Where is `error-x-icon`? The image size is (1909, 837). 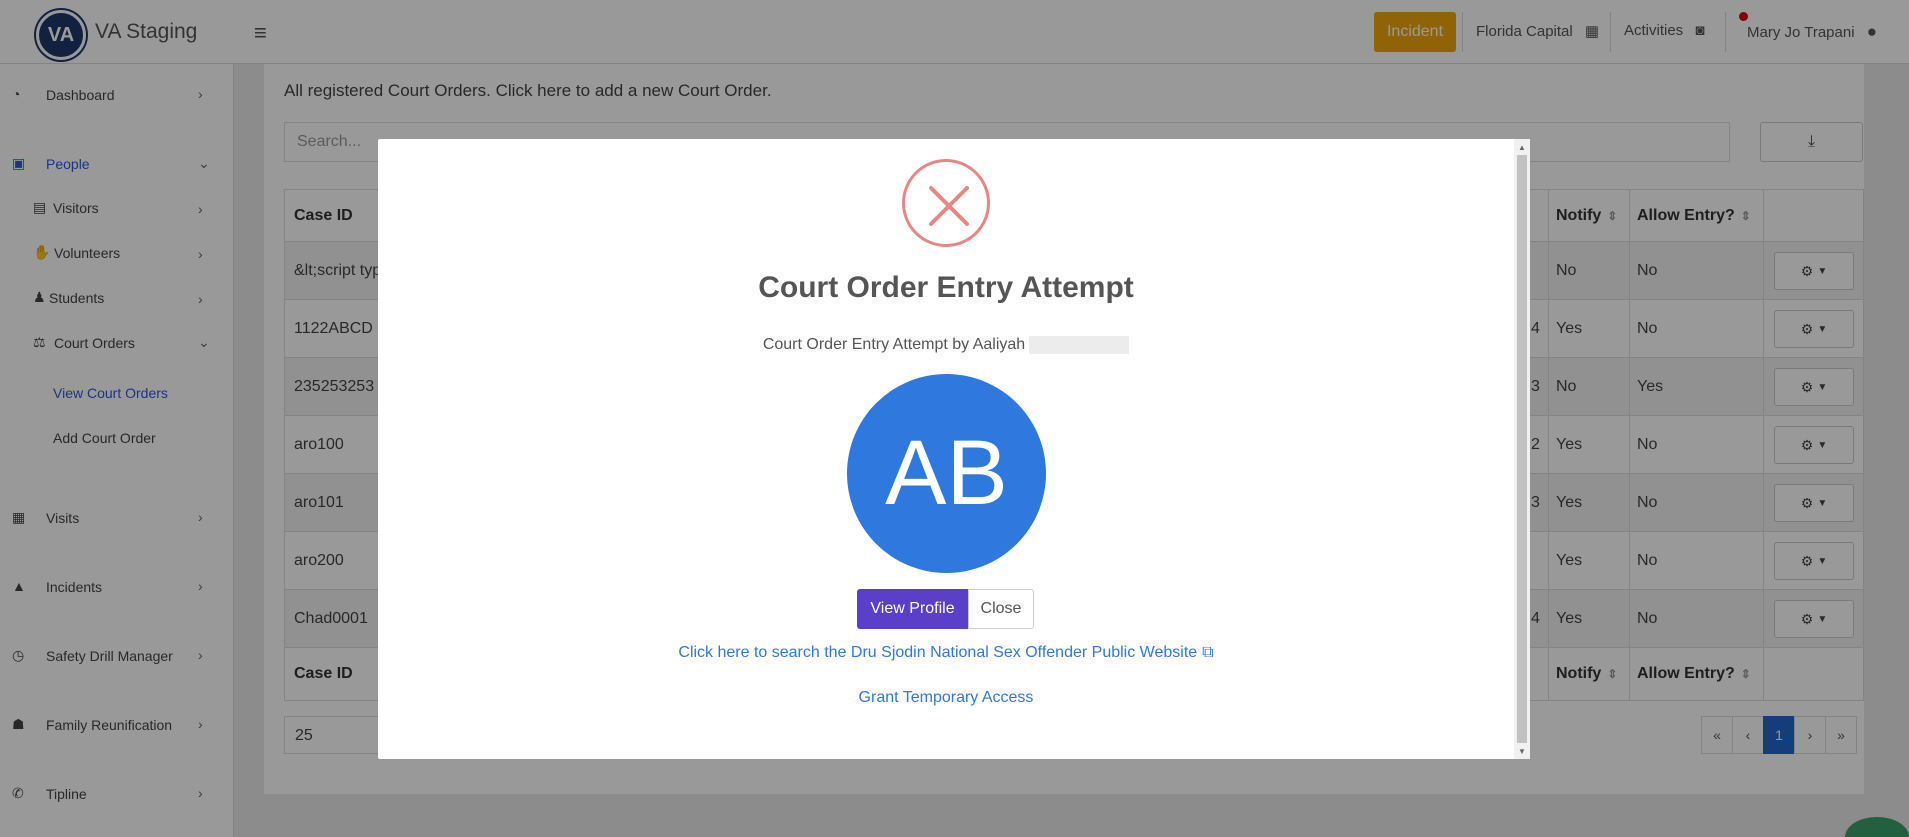 error-x-icon is located at coordinates (946, 203).